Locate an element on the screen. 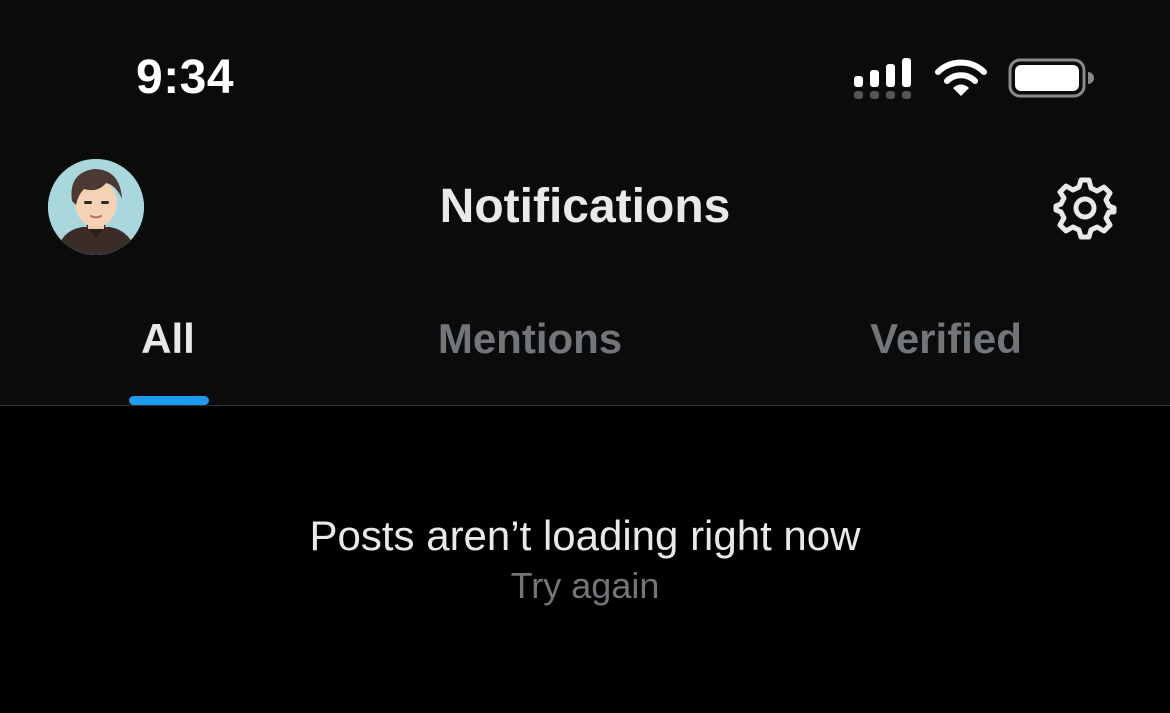 The height and width of the screenshot is (713, 1170). gear-icon is located at coordinates (1085, 208).